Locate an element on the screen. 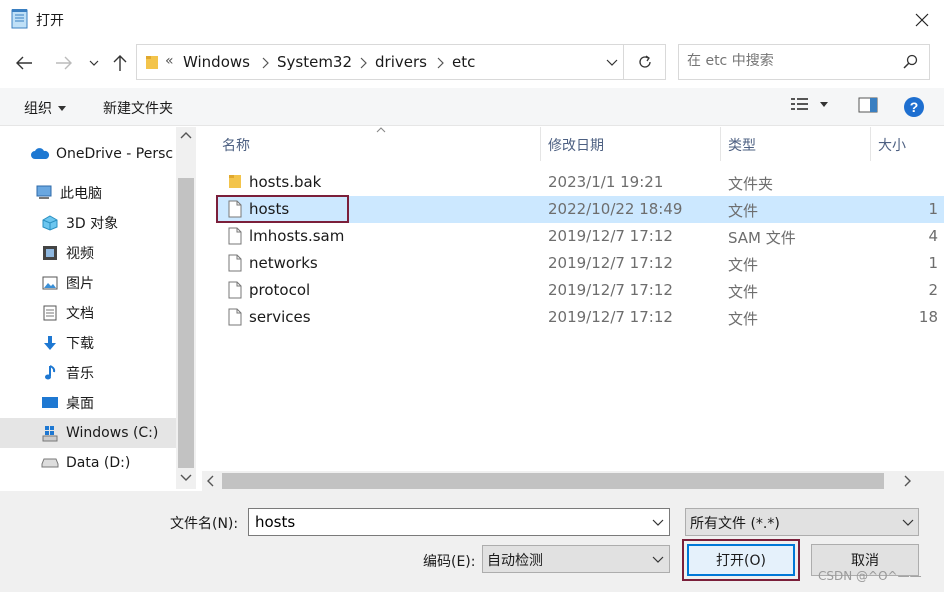 This screenshot has height=592, width=944. nav-item-label: 桌面 is located at coordinates (80, 404).